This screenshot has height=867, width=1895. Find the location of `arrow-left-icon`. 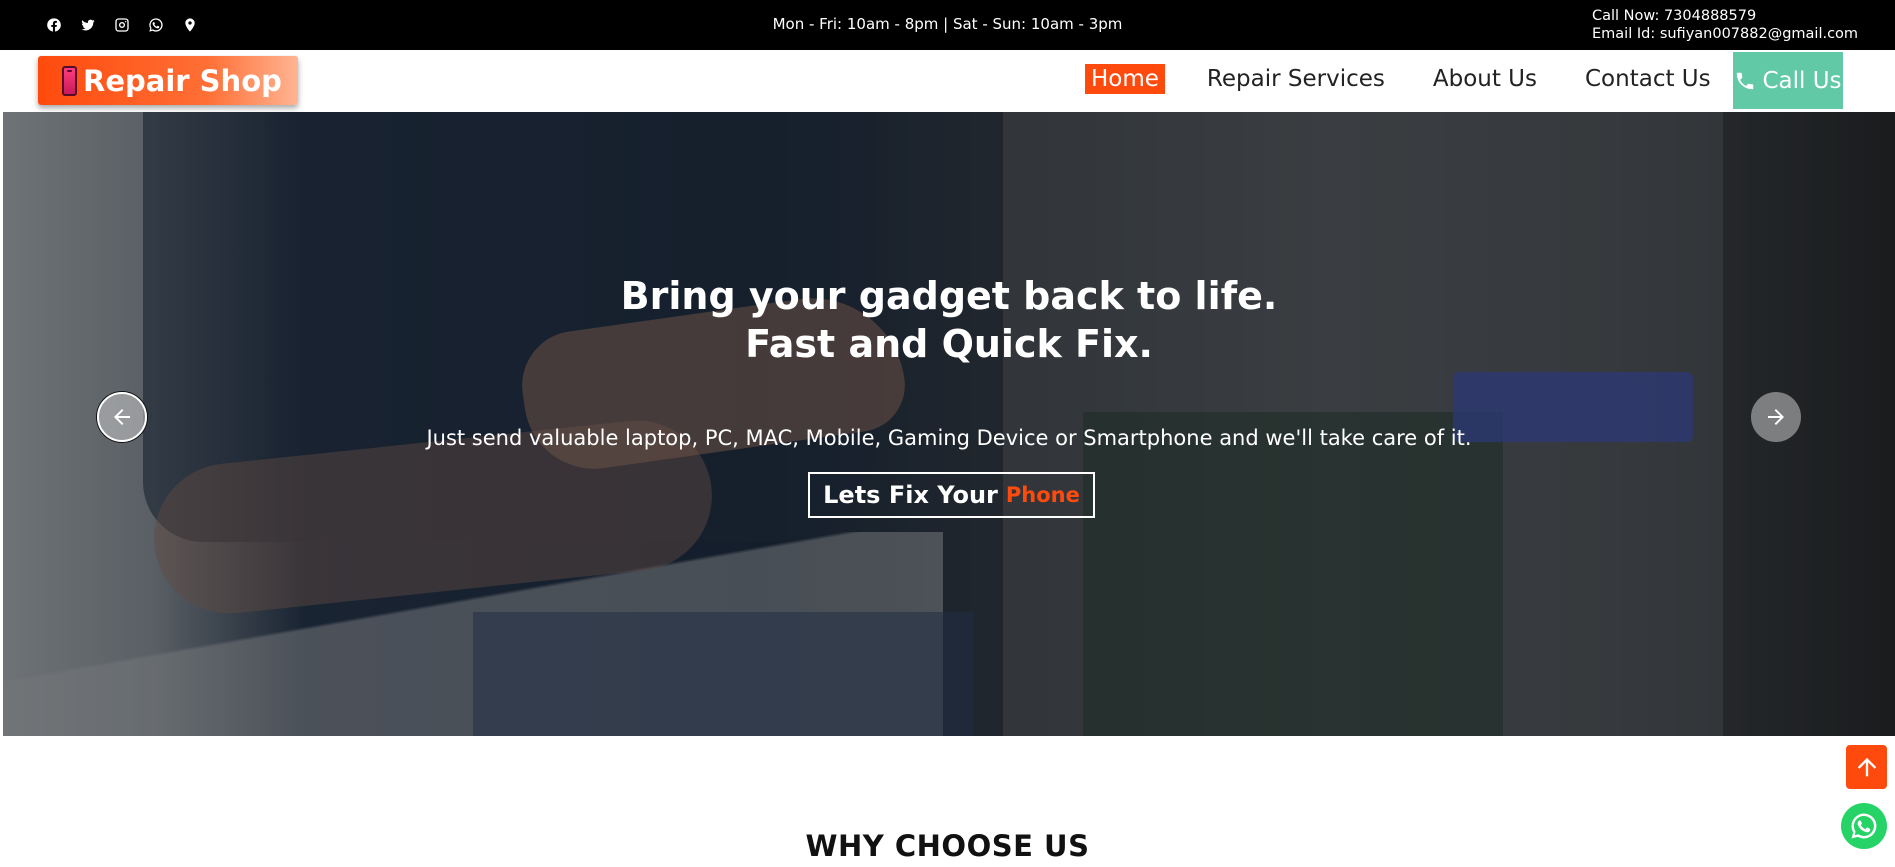

arrow-left-icon is located at coordinates (122, 417).